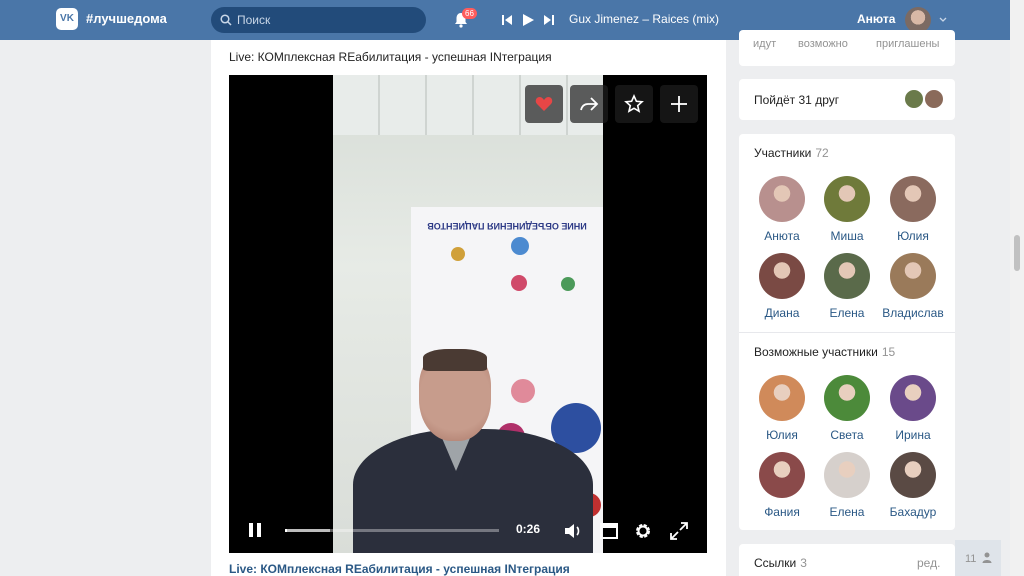  Describe the element at coordinates (876, 19) in the screenshot. I see `user-name: Анюта` at that location.